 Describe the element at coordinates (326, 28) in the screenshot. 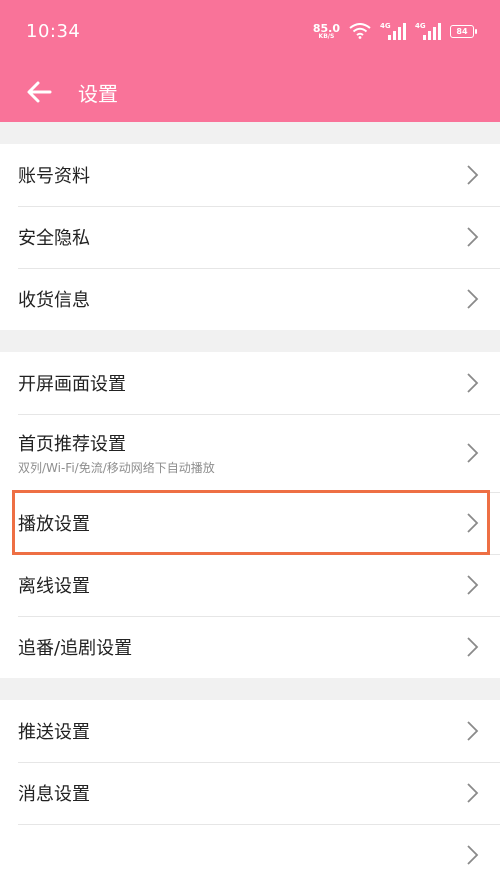

I see `network-speed-value: 85.0` at that location.